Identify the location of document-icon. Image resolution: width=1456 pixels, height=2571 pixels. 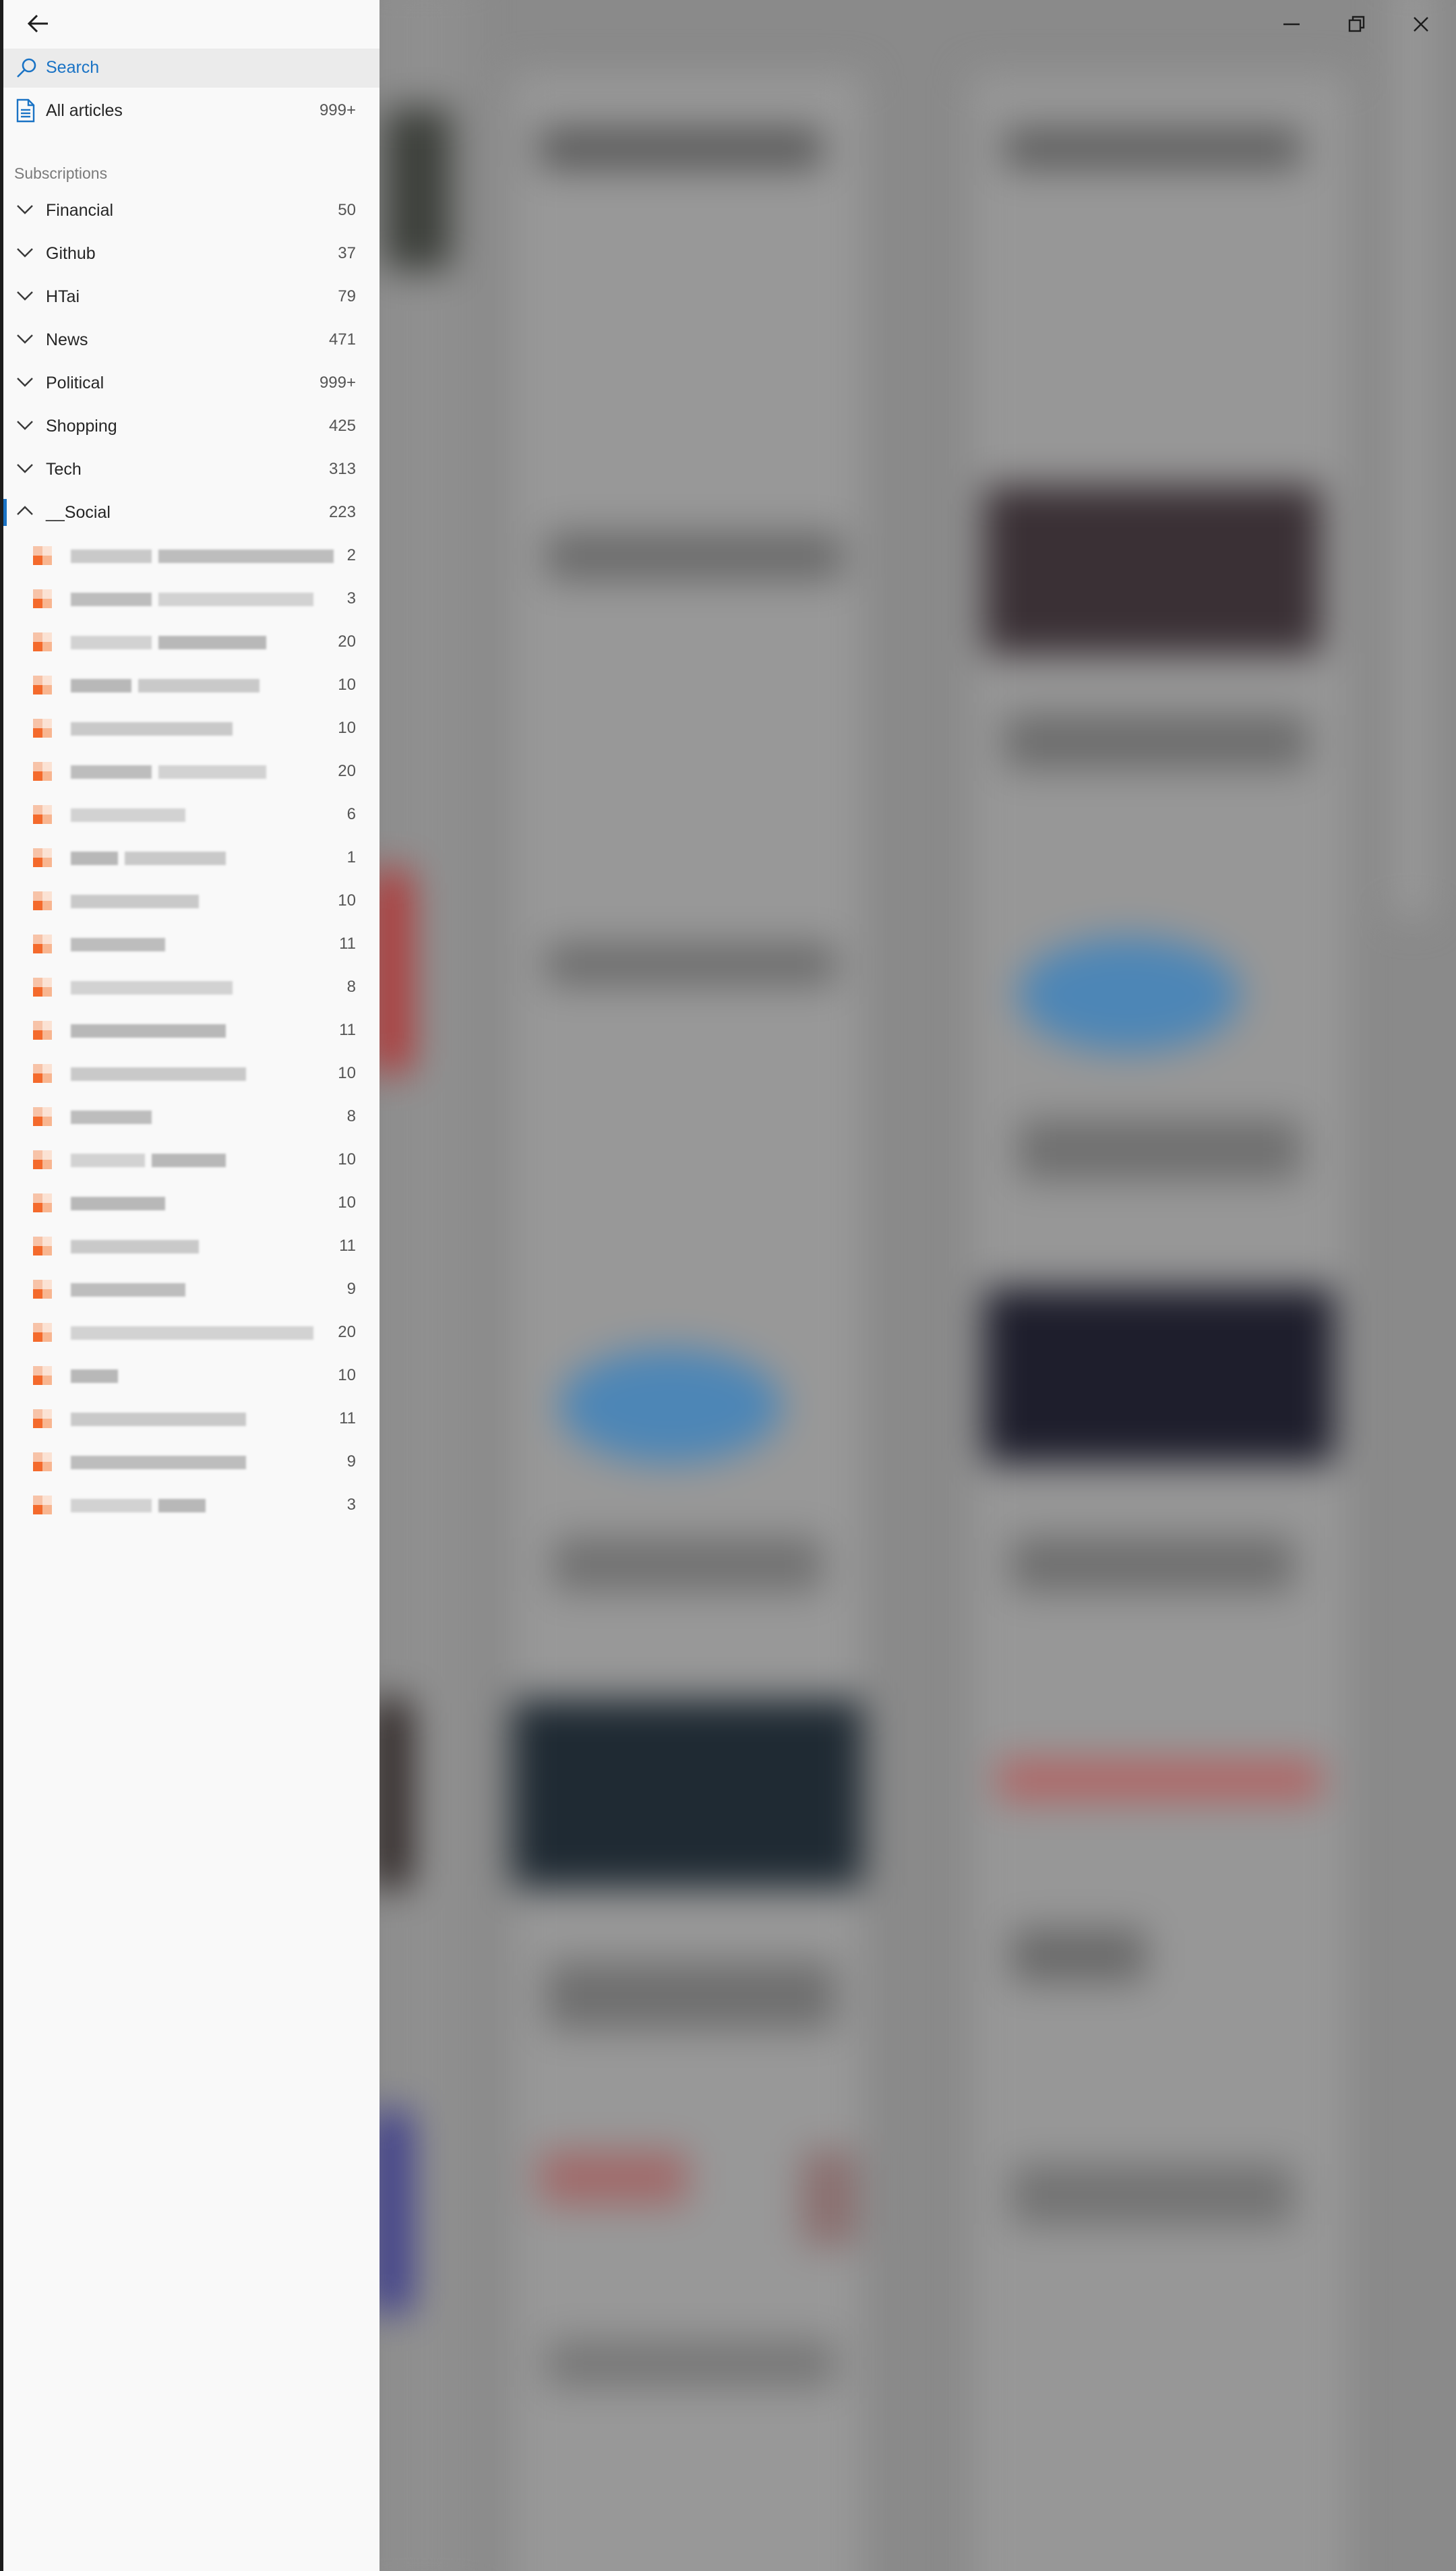
(26, 112).